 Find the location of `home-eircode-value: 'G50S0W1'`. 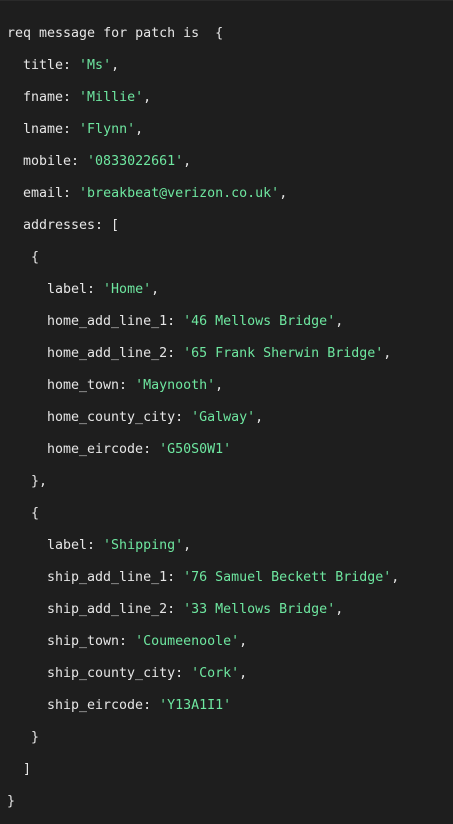

home-eircode-value: 'G50S0W1' is located at coordinates (195, 449).